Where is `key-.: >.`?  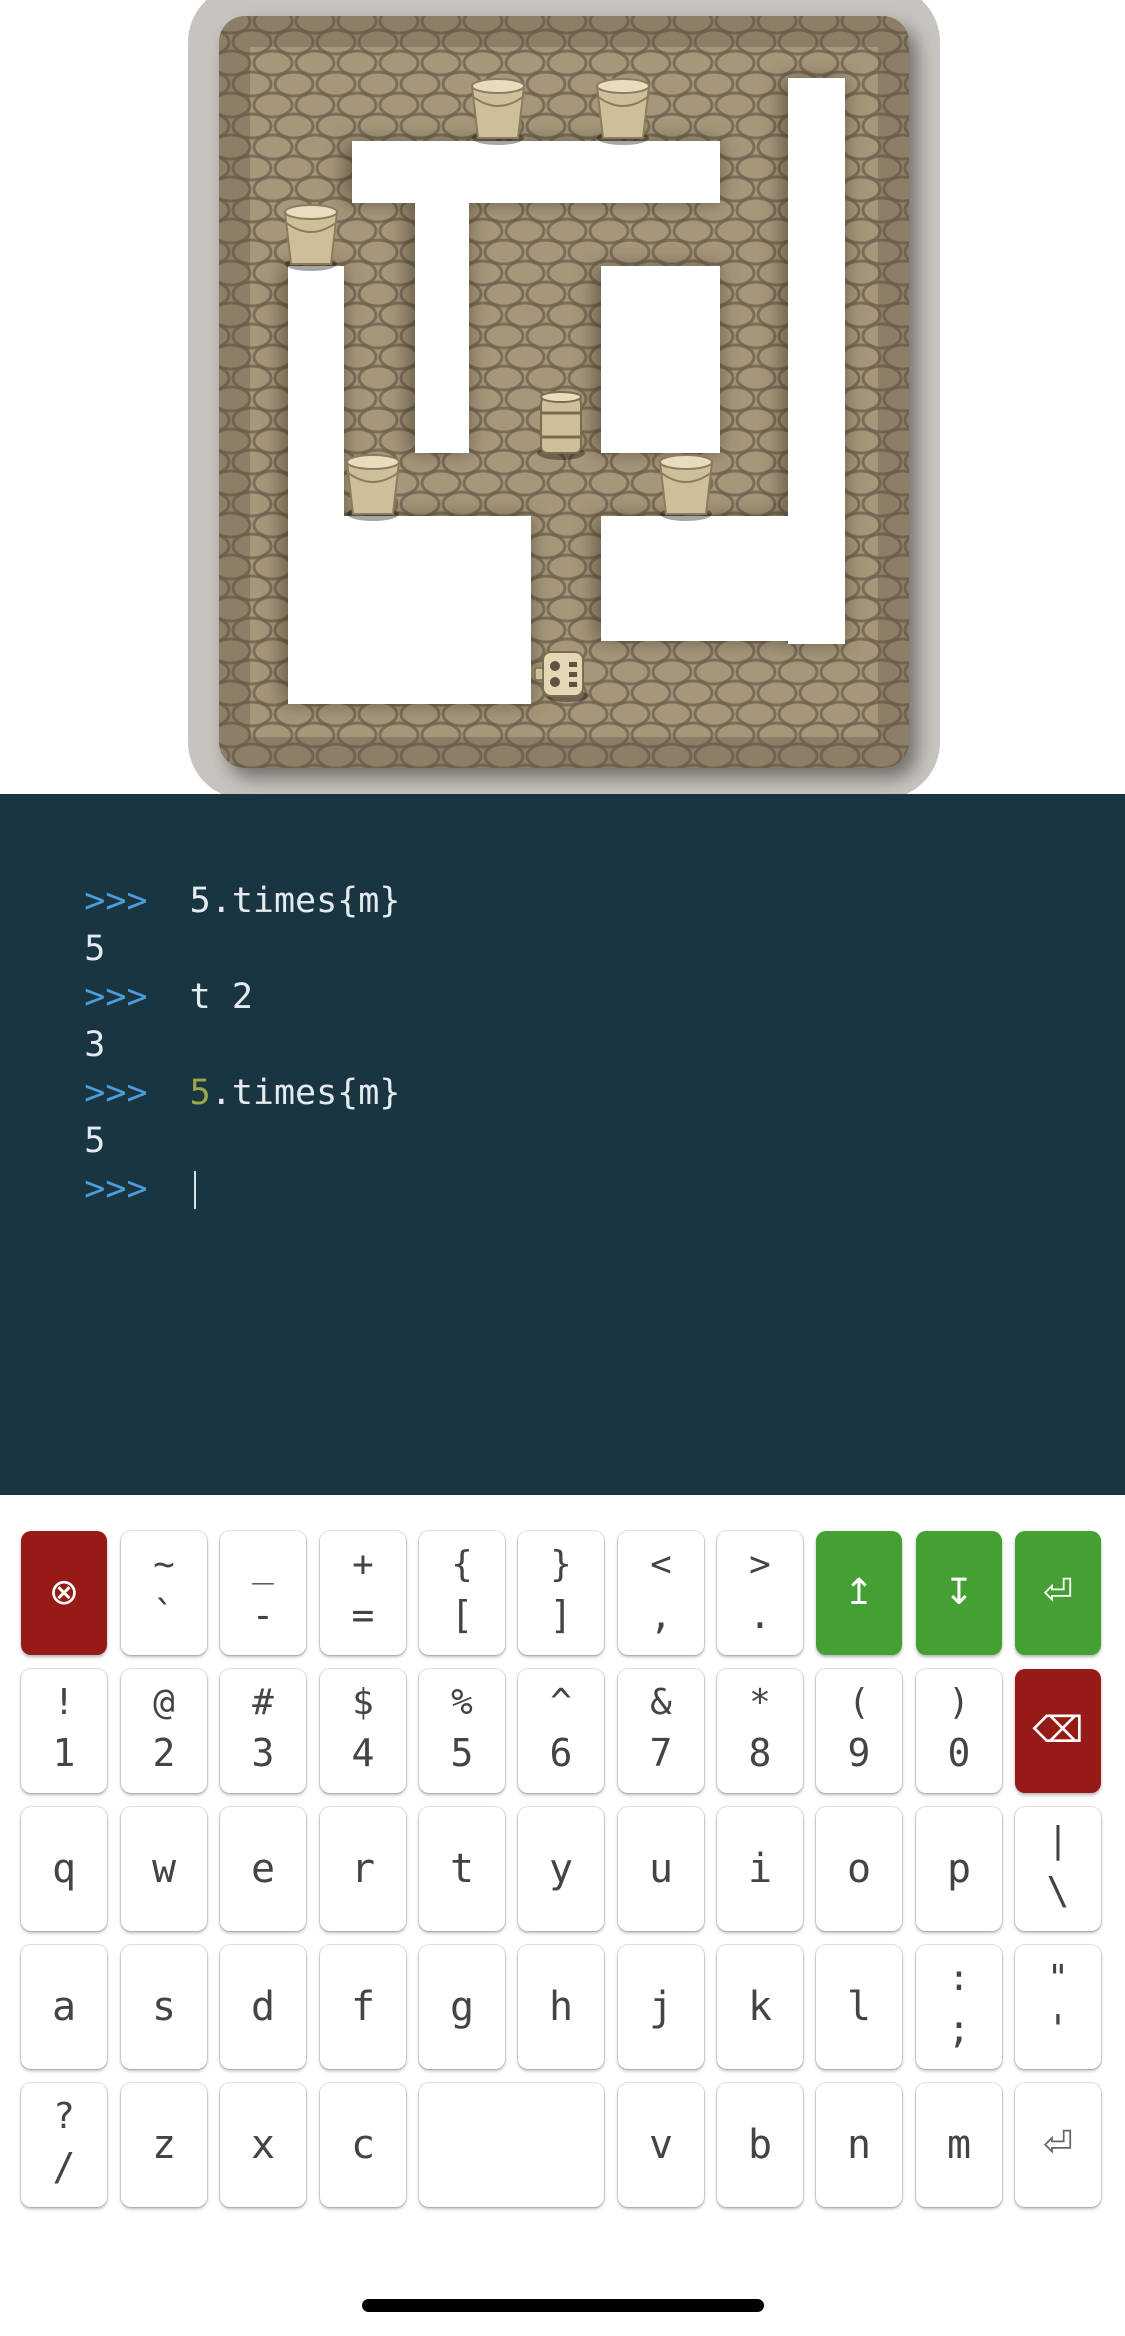
key-.: >. is located at coordinates (760, 1593).